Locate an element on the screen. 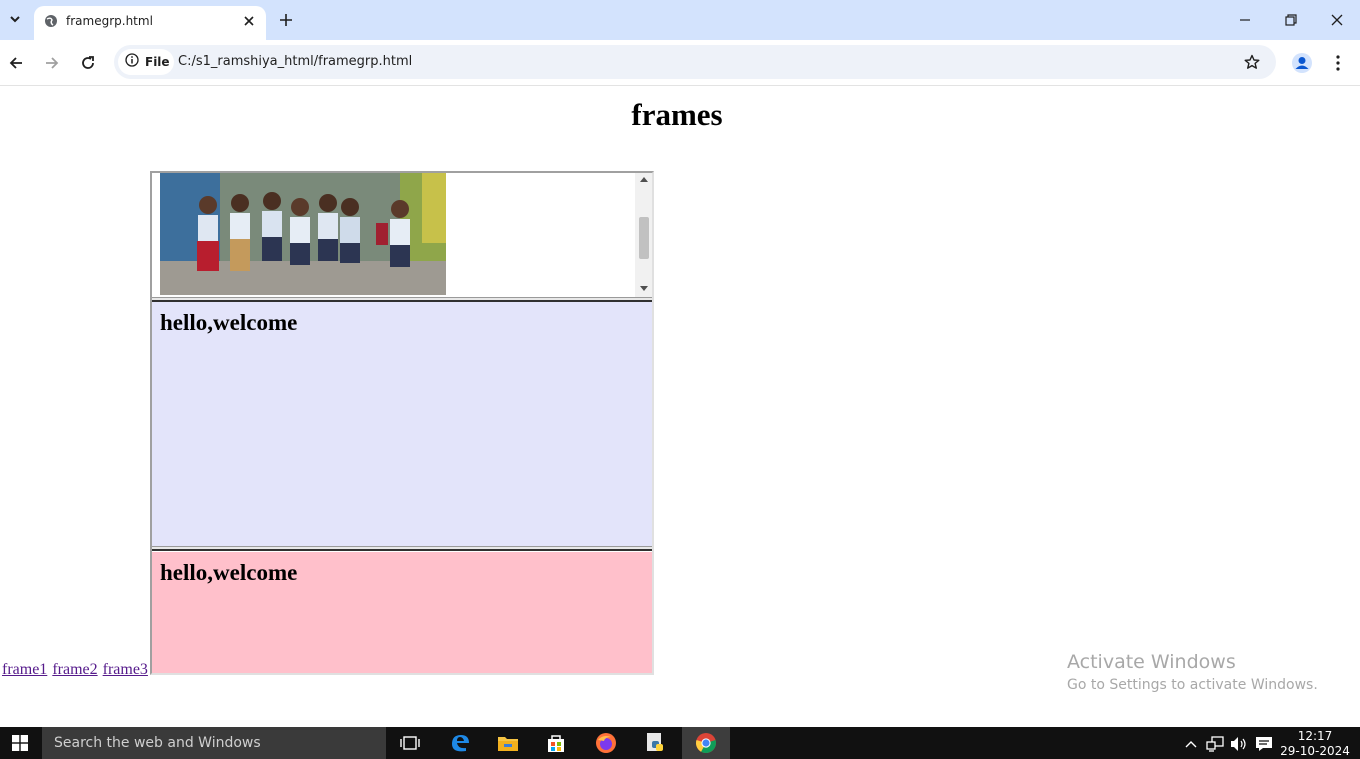 The width and height of the screenshot is (1360, 759). page-title: frames is located at coordinates (677, 114).